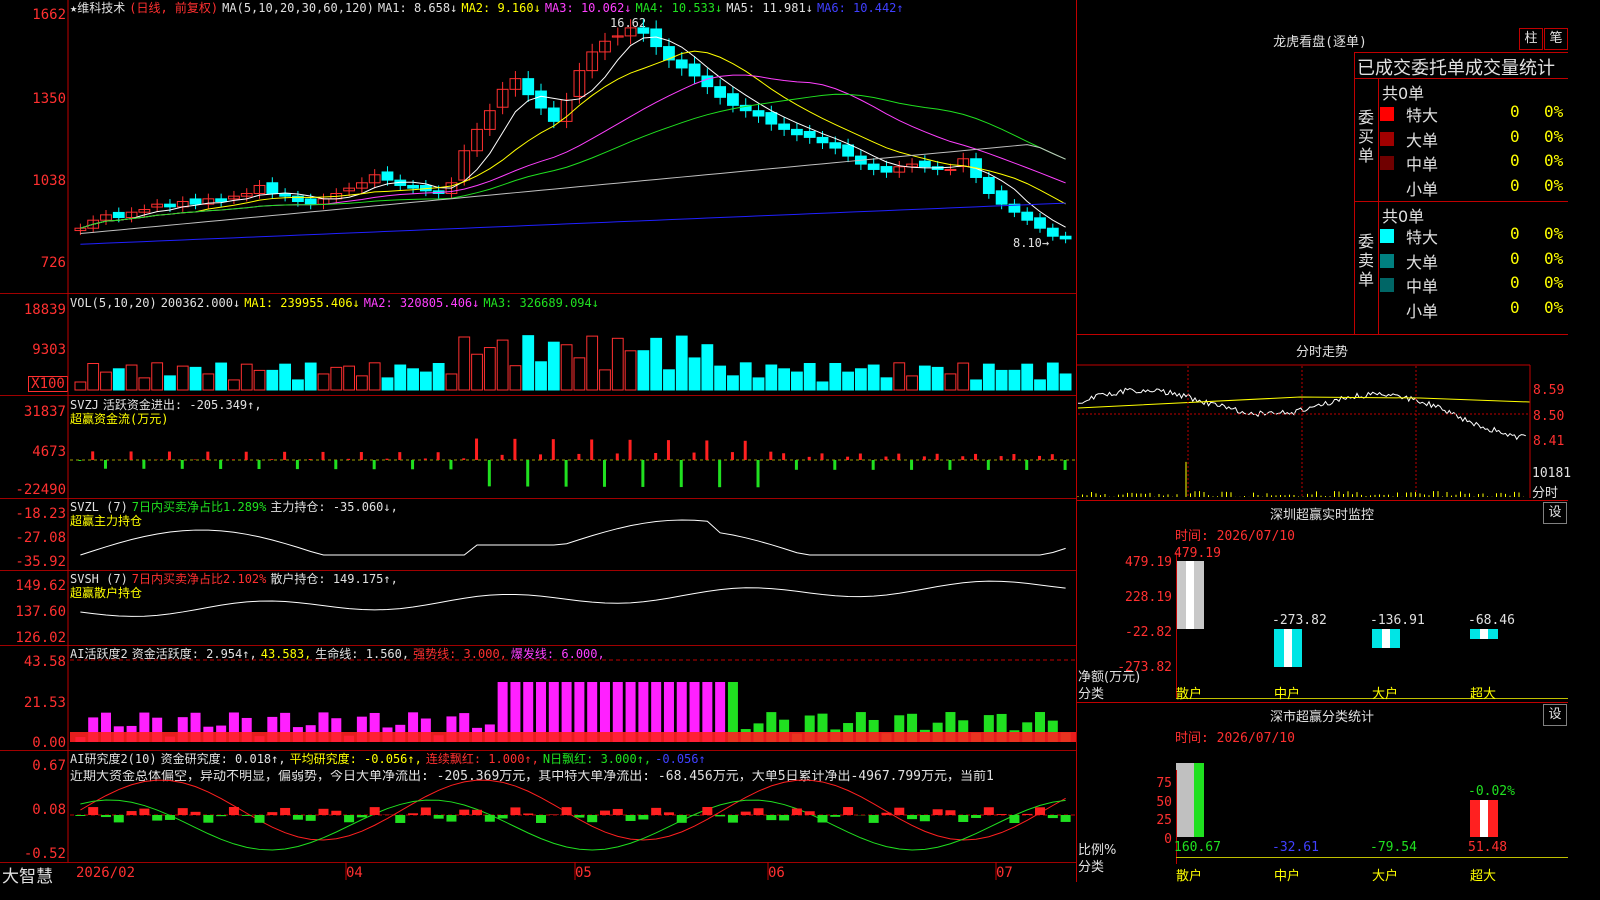 This screenshot has height=900, width=1600. What do you see at coordinates (1555, 715) in the screenshot?
I see `cls-settings-button: 设` at bounding box center [1555, 715].